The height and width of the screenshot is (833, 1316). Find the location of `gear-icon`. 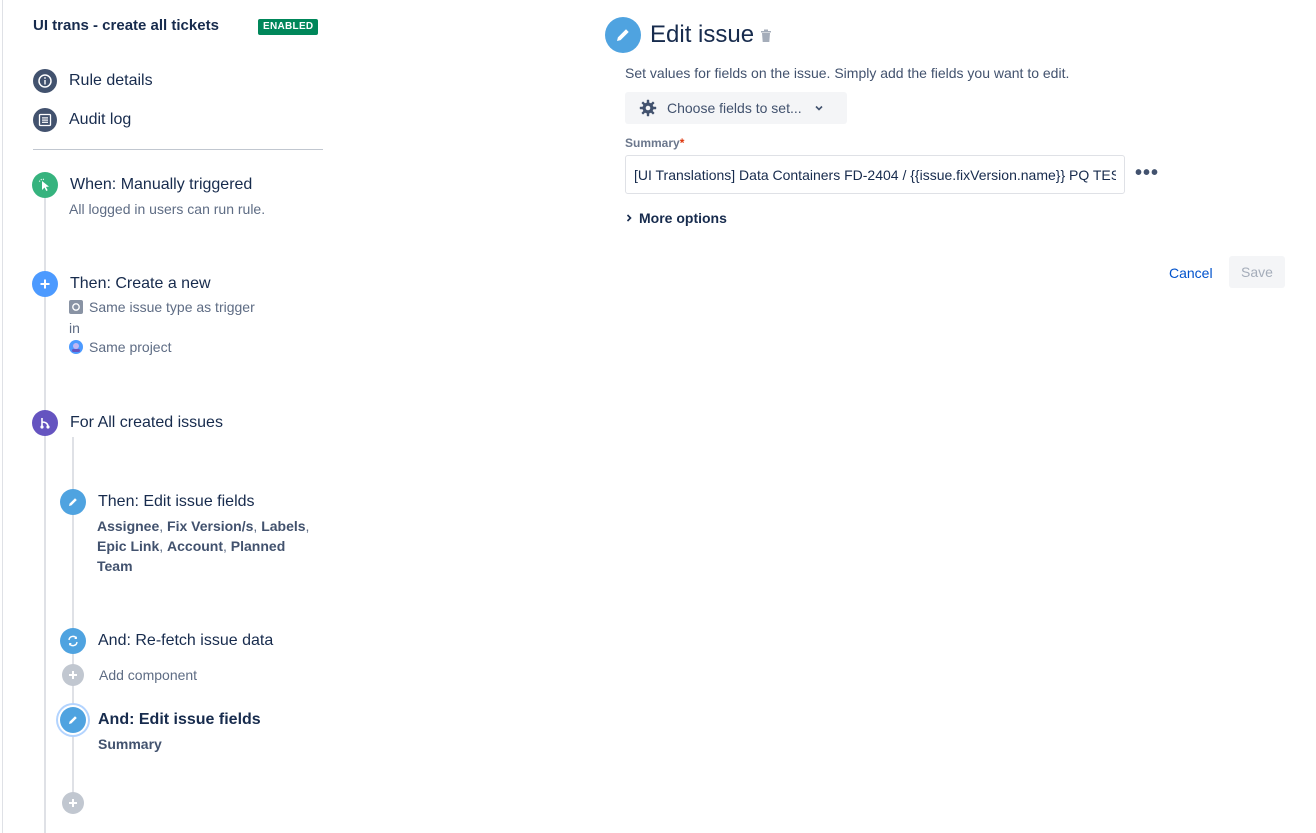

gear-icon is located at coordinates (648, 108).